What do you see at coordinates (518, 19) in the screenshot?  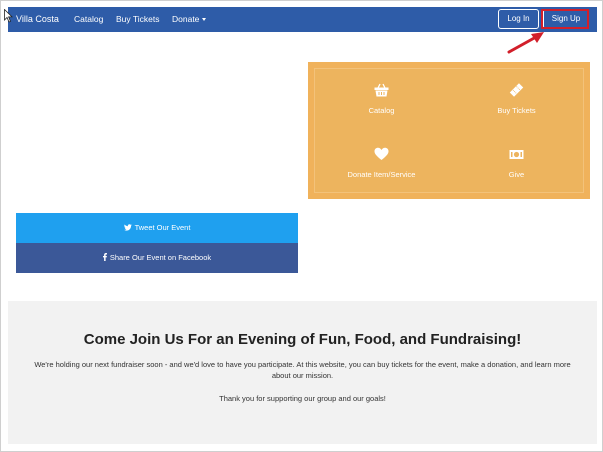 I see `login-button: Log In` at bounding box center [518, 19].